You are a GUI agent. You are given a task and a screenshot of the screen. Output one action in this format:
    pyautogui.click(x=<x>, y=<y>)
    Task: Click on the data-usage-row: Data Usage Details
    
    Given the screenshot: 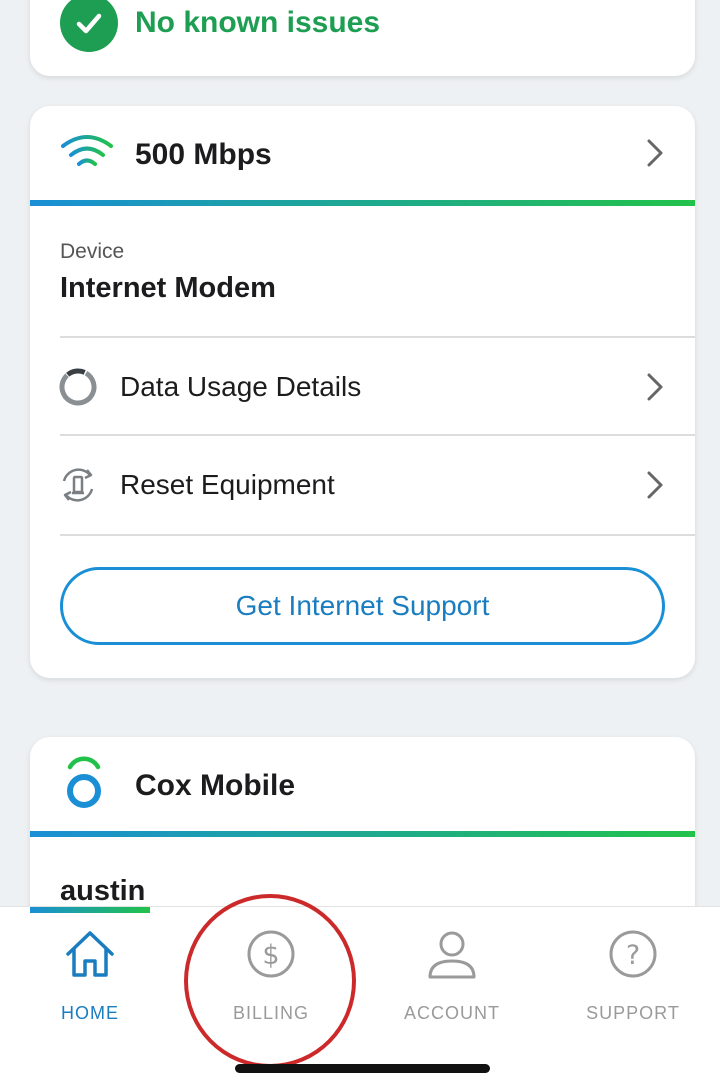 What is the action you would take?
    pyautogui.click(x=362, y=387)
    